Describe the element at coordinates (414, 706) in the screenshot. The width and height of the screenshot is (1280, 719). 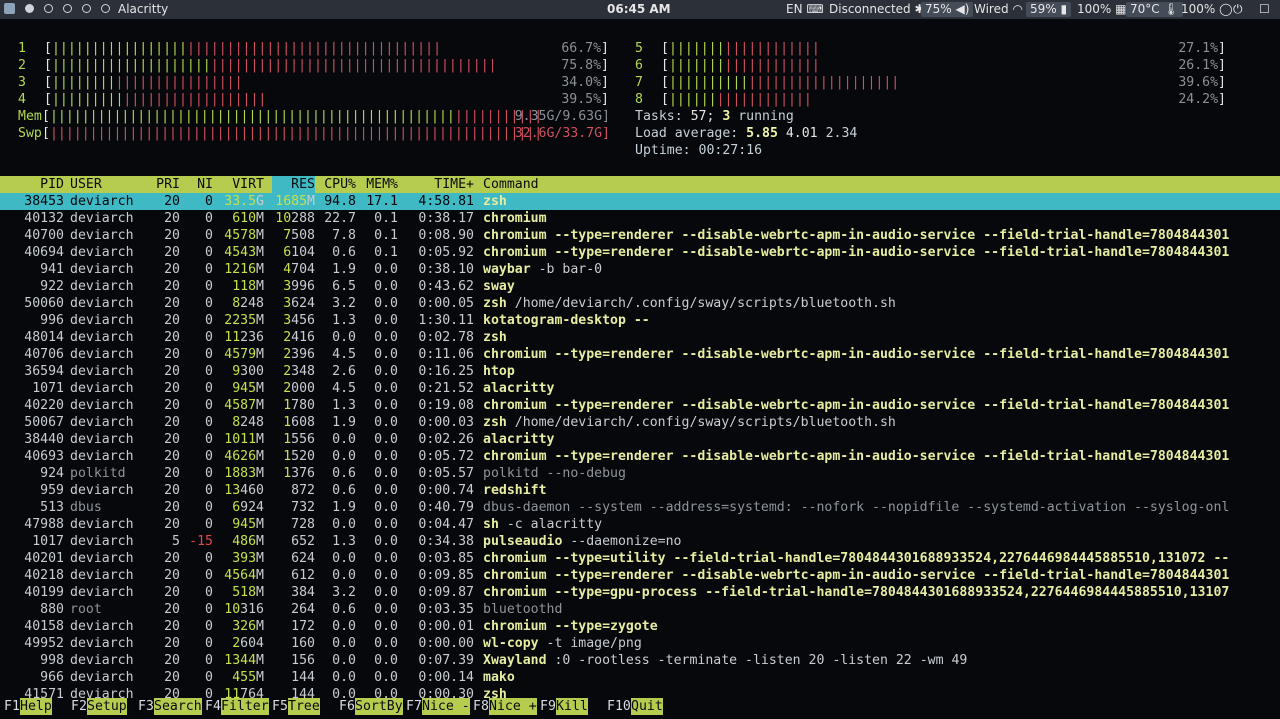
I see `fkey-f7: F7` at that location.